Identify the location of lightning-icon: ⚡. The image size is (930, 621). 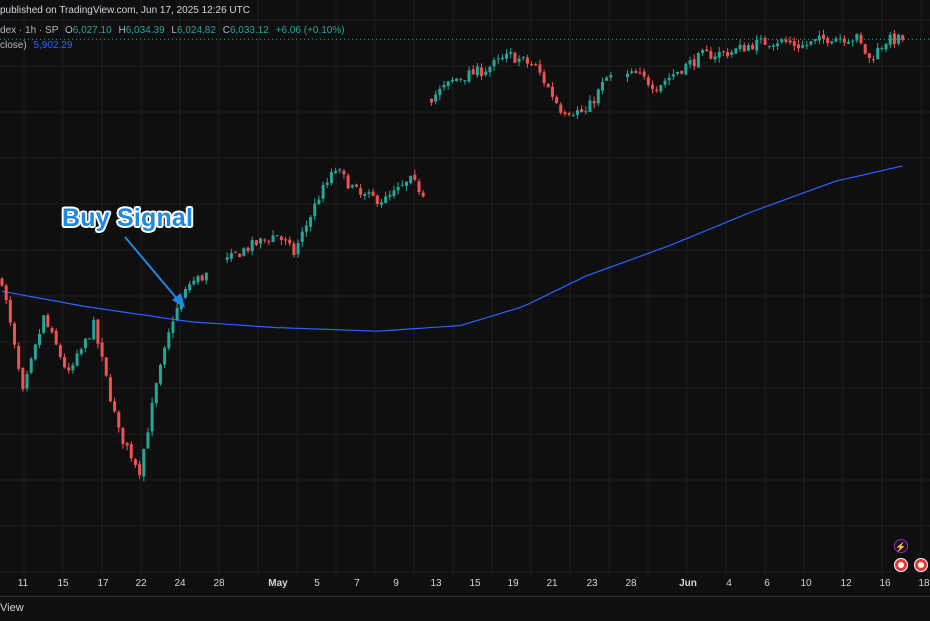
(901, 546).